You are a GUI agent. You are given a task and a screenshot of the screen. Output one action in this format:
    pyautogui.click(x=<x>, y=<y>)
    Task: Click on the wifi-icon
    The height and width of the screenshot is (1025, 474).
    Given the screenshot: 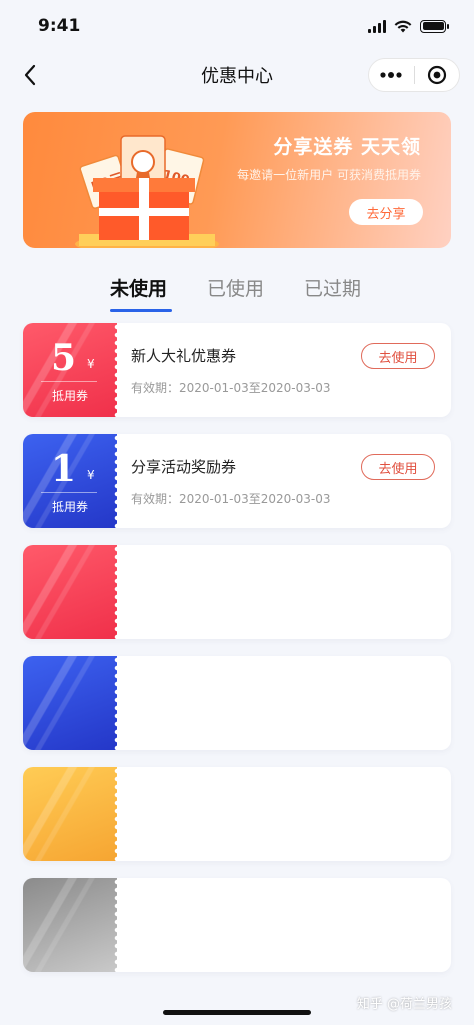 What is the action you would take?
    pyautogui.click(x=403, y=26)
    